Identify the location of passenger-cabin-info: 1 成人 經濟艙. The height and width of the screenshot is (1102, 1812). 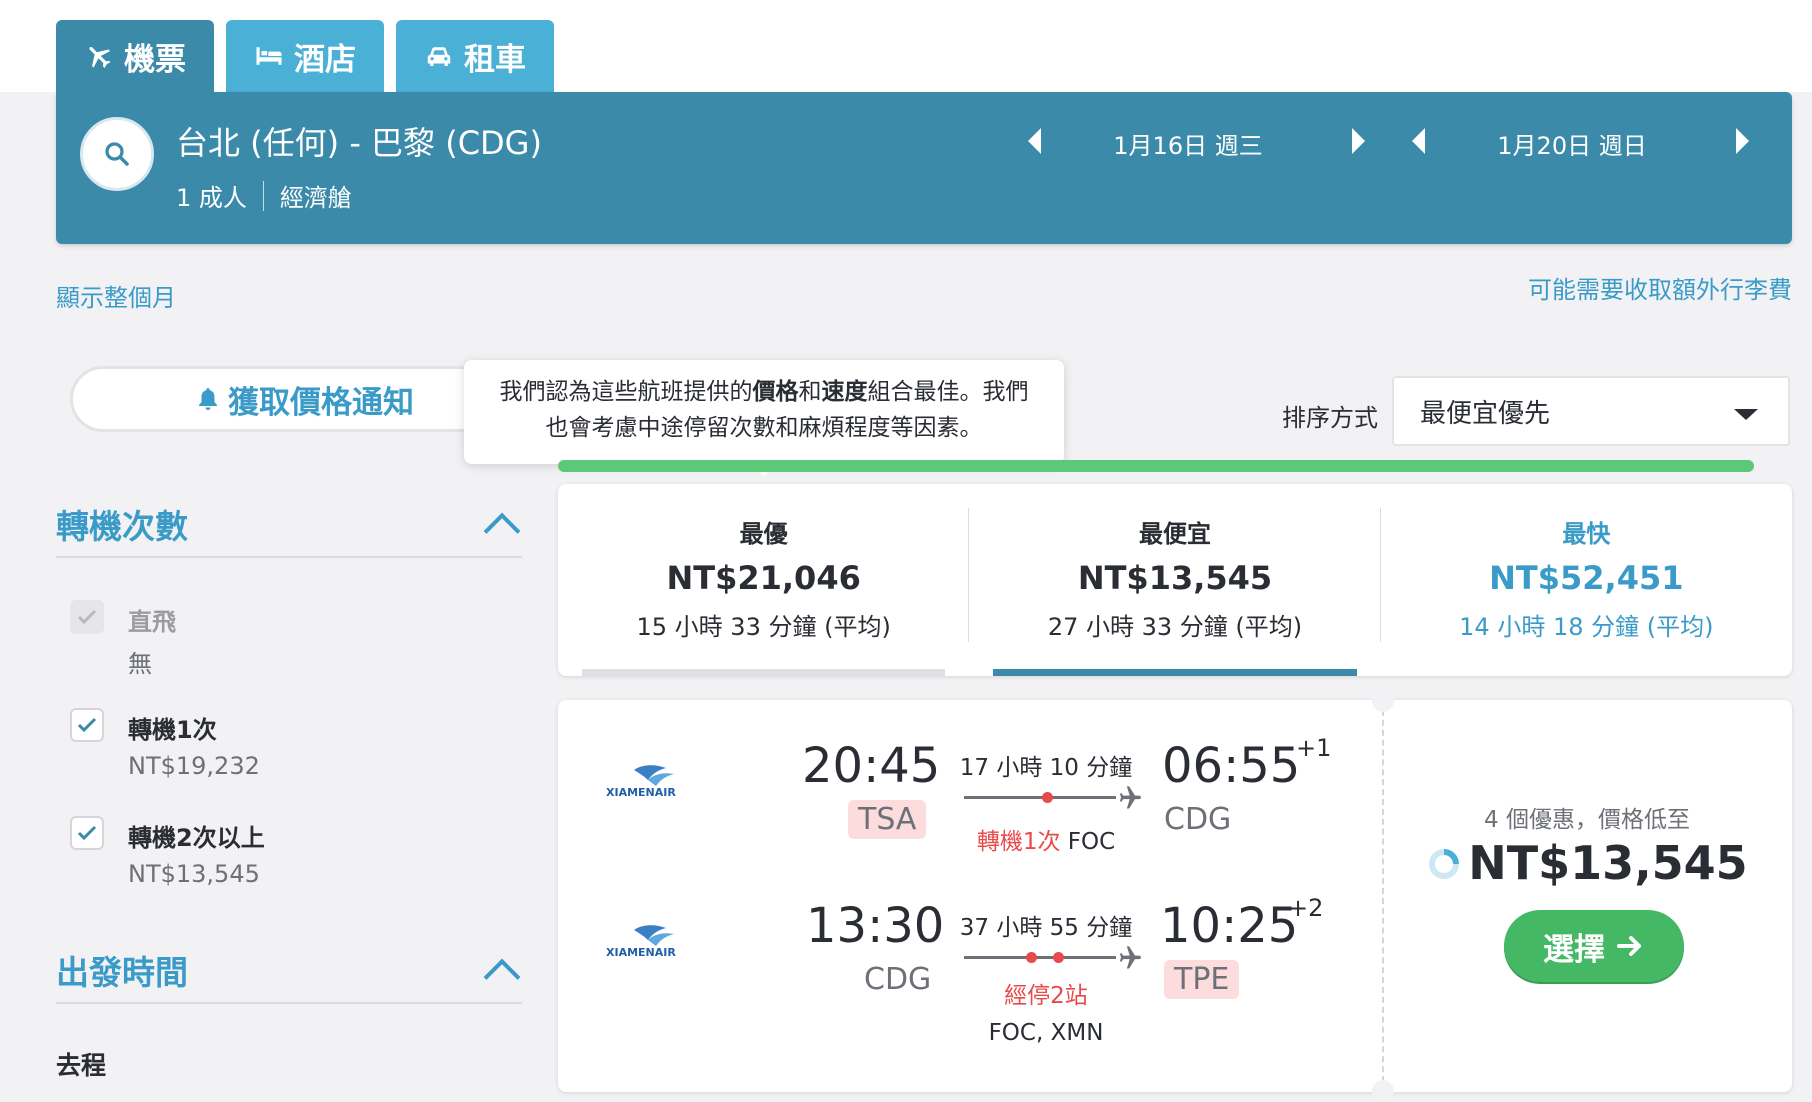
(264, 195).